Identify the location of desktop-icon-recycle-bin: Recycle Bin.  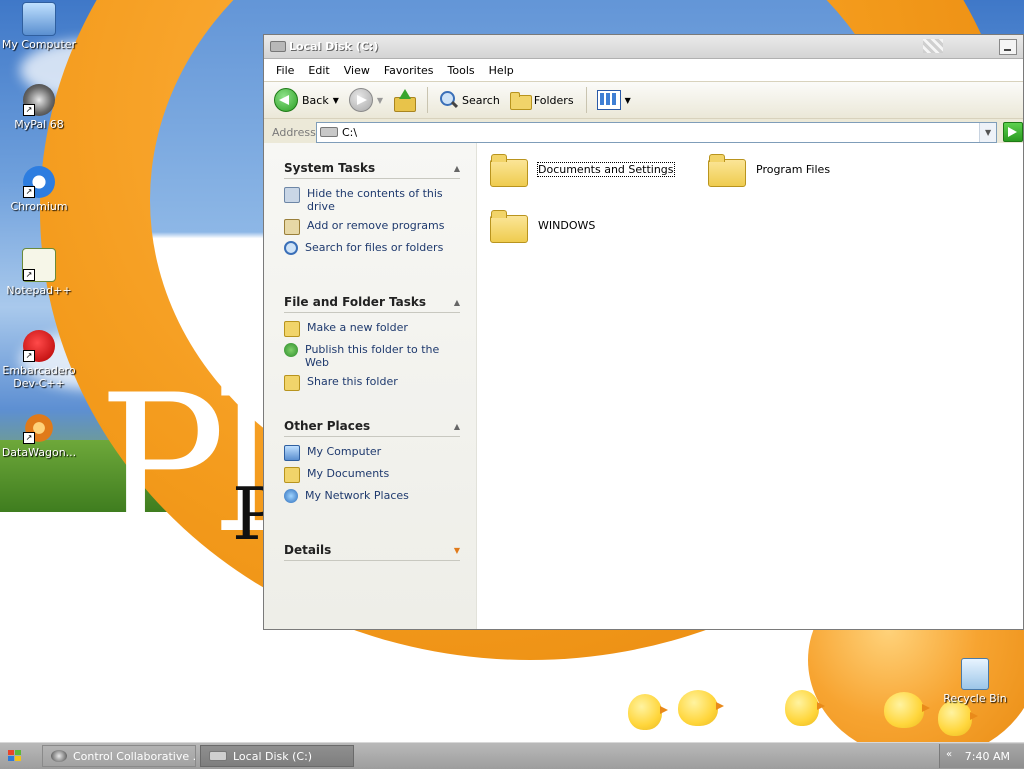
(975, 681).